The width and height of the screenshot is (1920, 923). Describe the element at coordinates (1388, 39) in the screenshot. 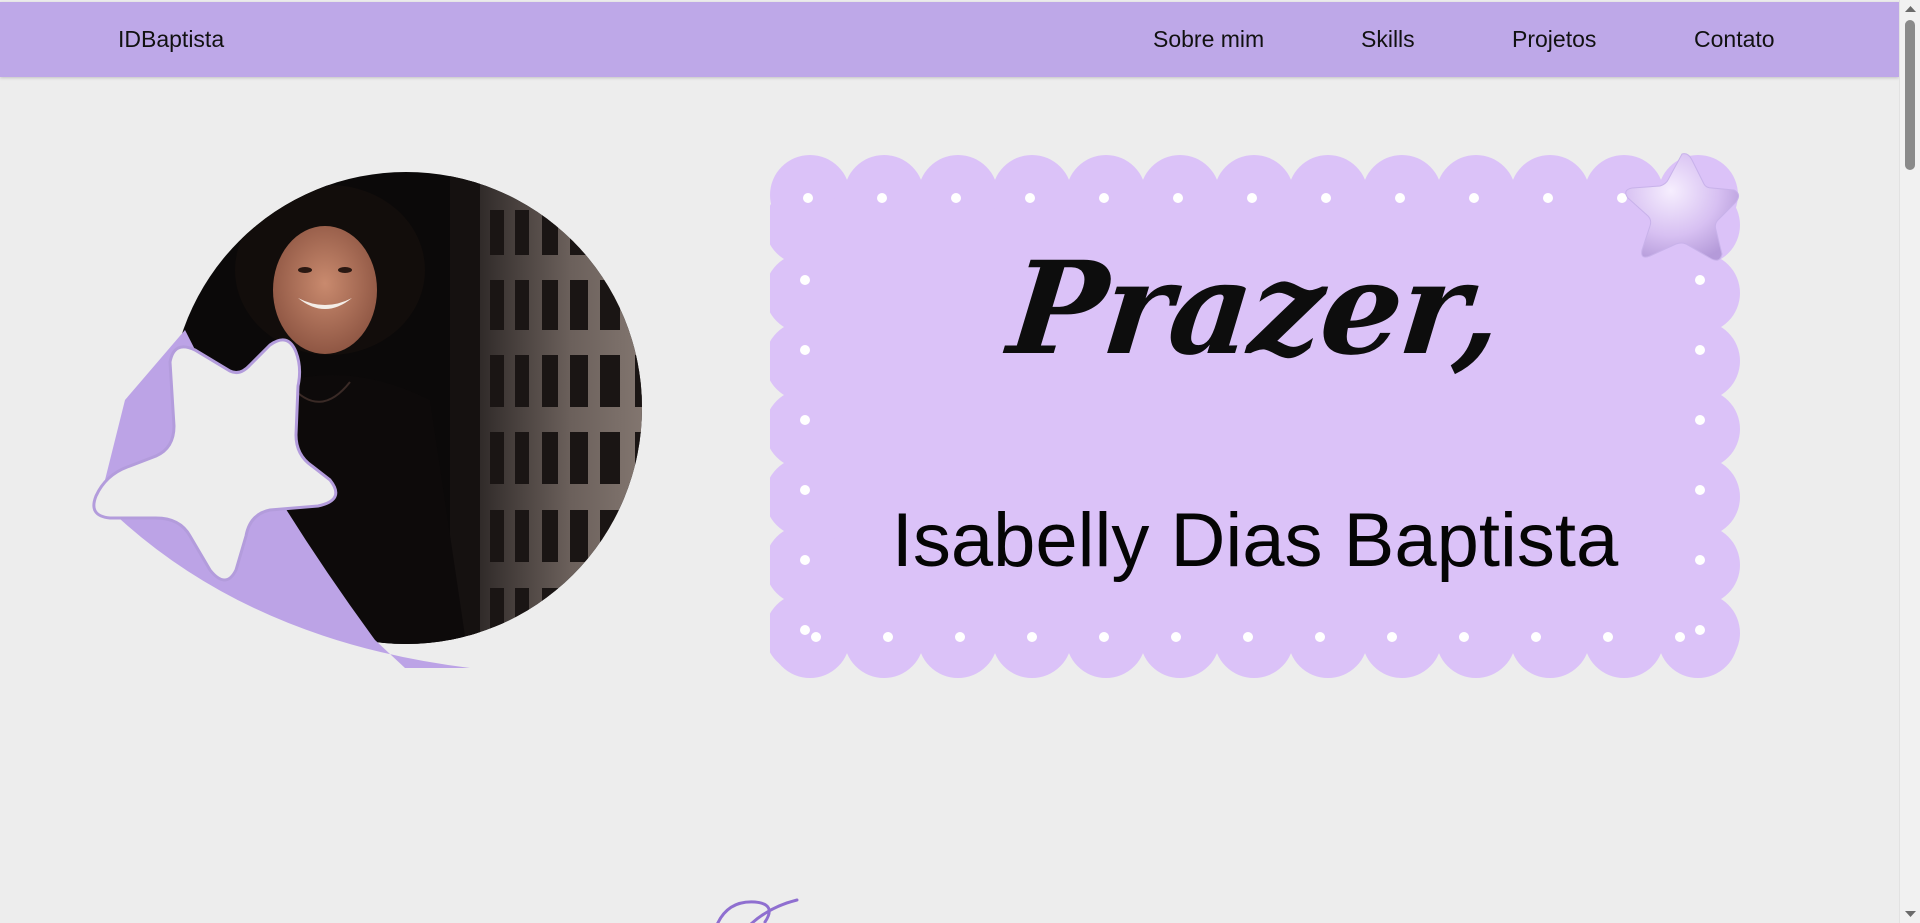

I see `nav-link-skills: Skills` at that location.